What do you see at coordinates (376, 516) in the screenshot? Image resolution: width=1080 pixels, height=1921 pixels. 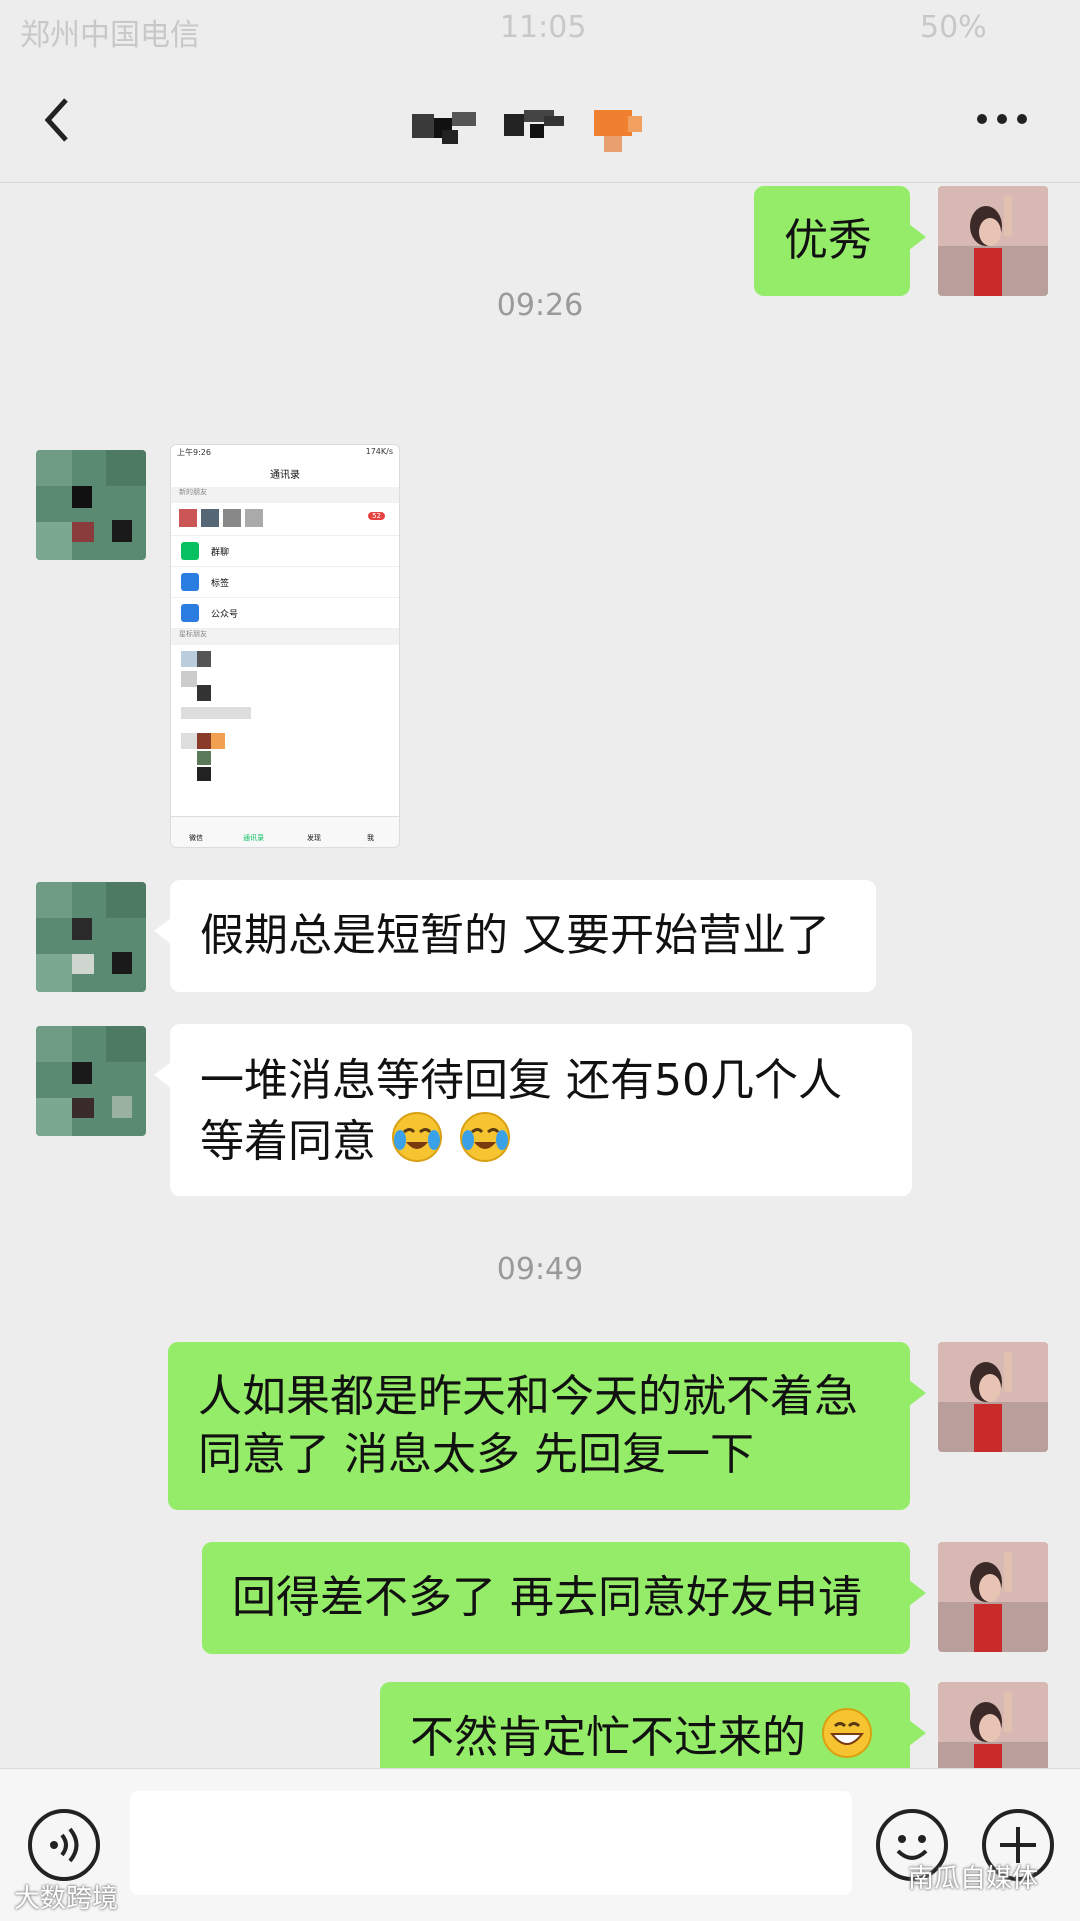 I see `screenshot-badge: 52` at bounding box center [376, 516].